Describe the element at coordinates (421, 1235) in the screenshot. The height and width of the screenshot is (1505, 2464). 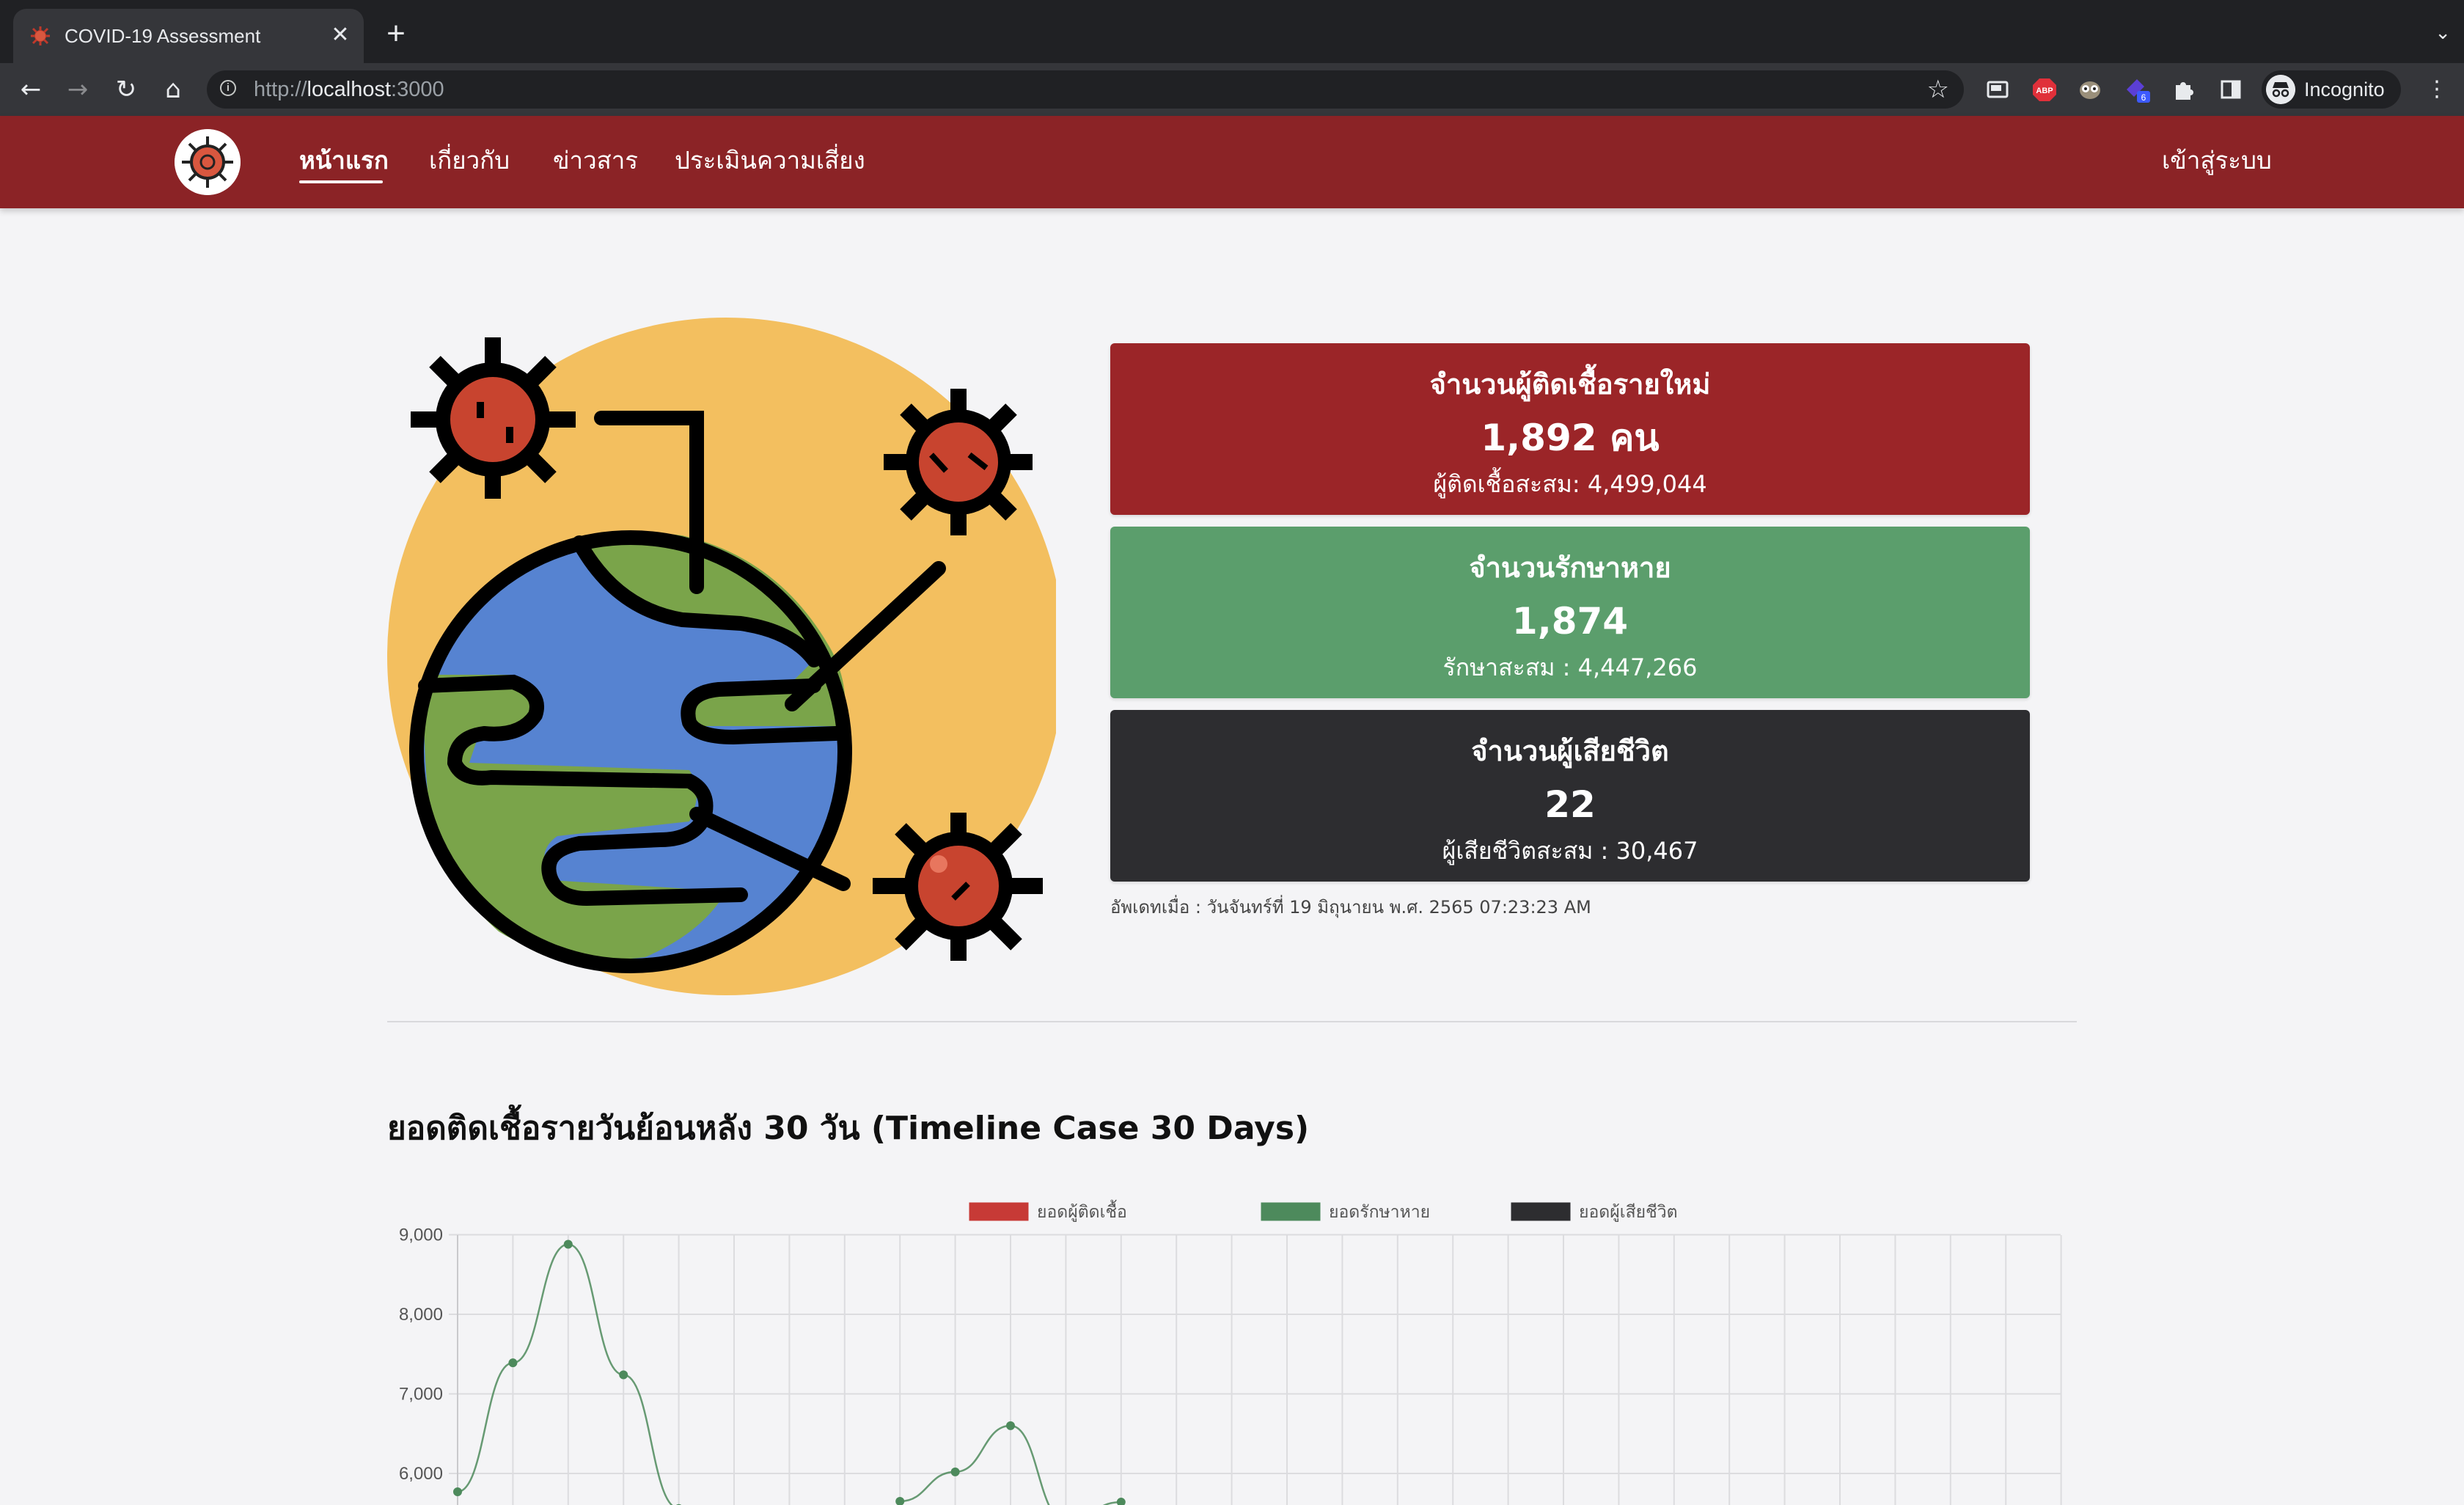
I see `y-tick-label: 9,000` at that location.